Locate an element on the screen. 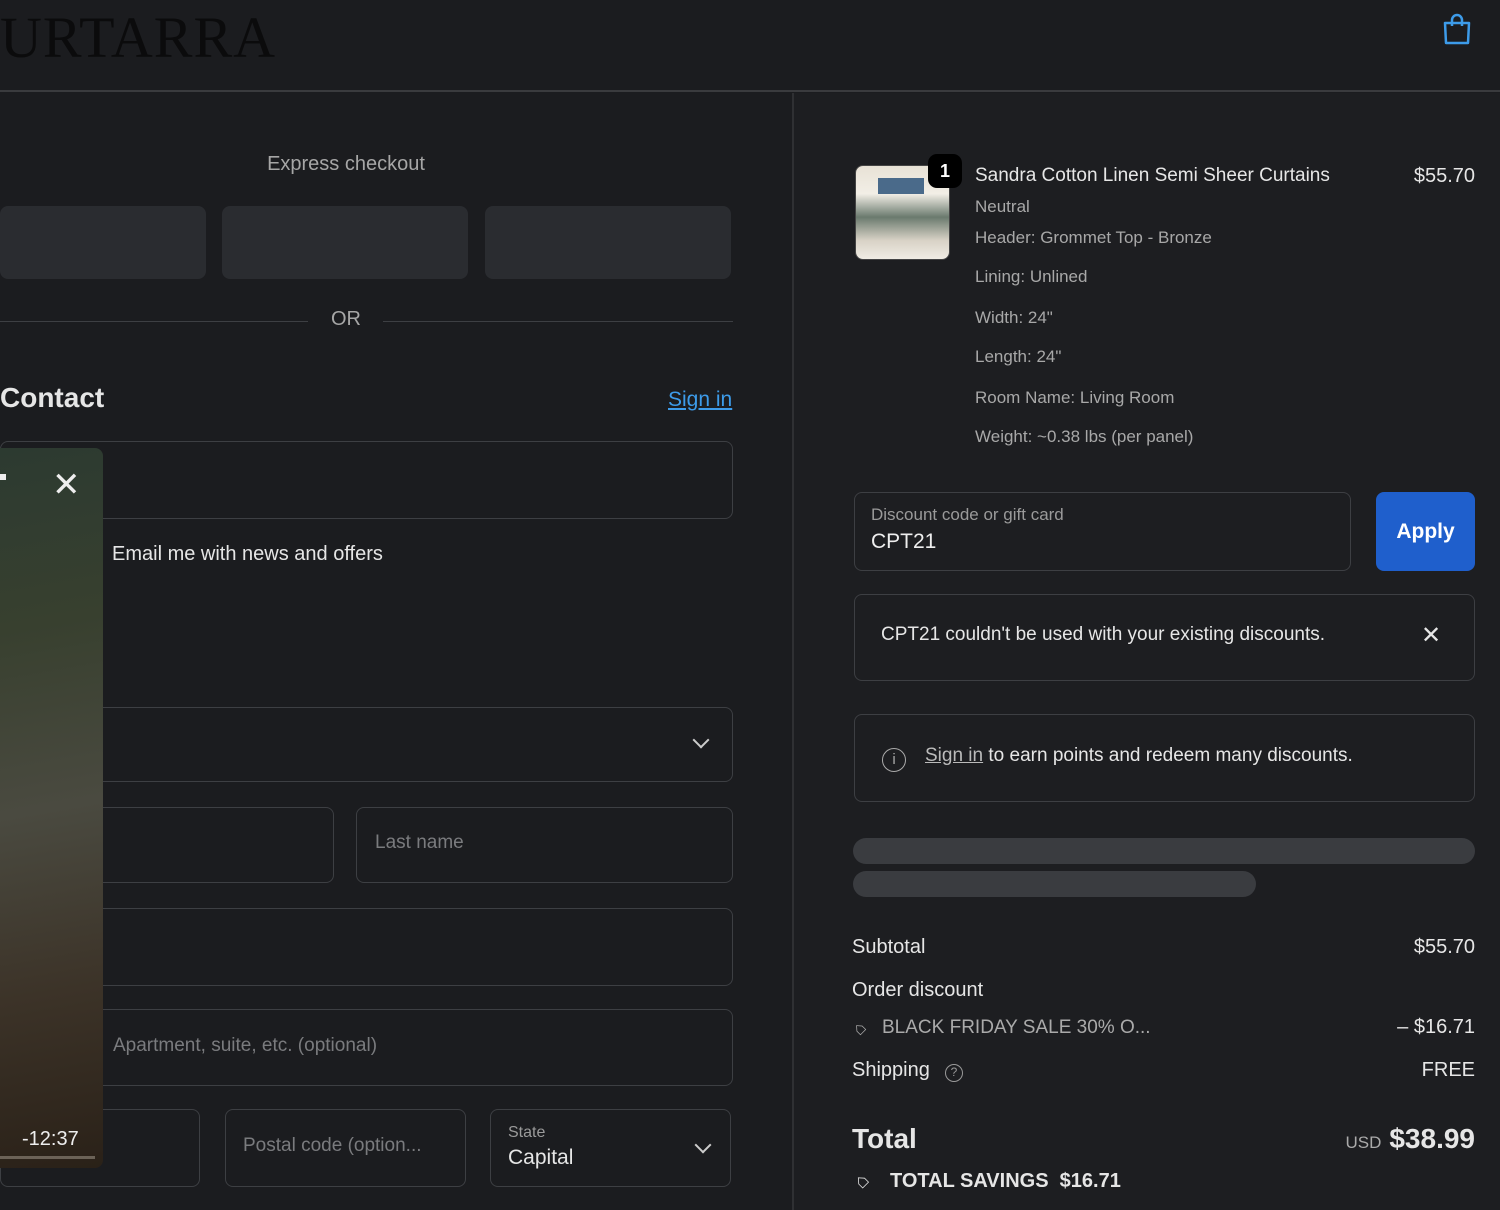 This screenshot has width=1500, height=1210. help-icon: ? is located at coordinates (954, 1073).